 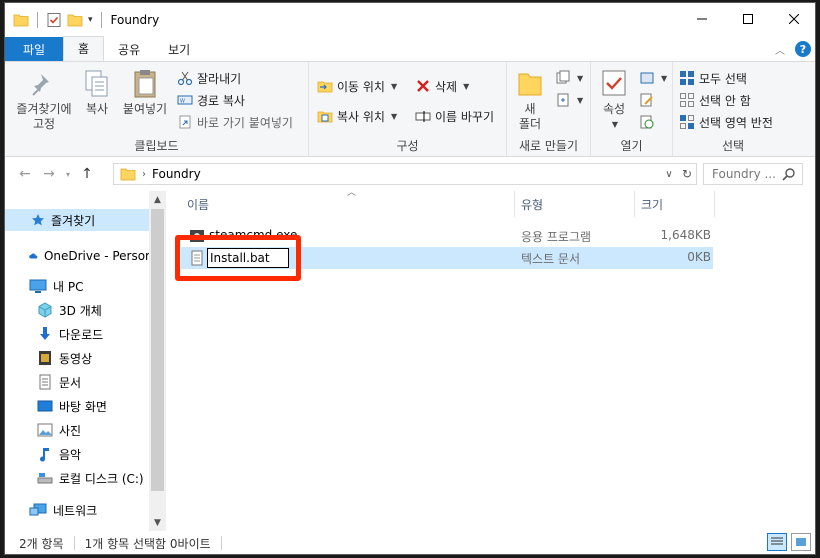 What do you see at coordinates (777, 542) in the screenshot?
I see `details-view-button` at bounding box center [777, 542].